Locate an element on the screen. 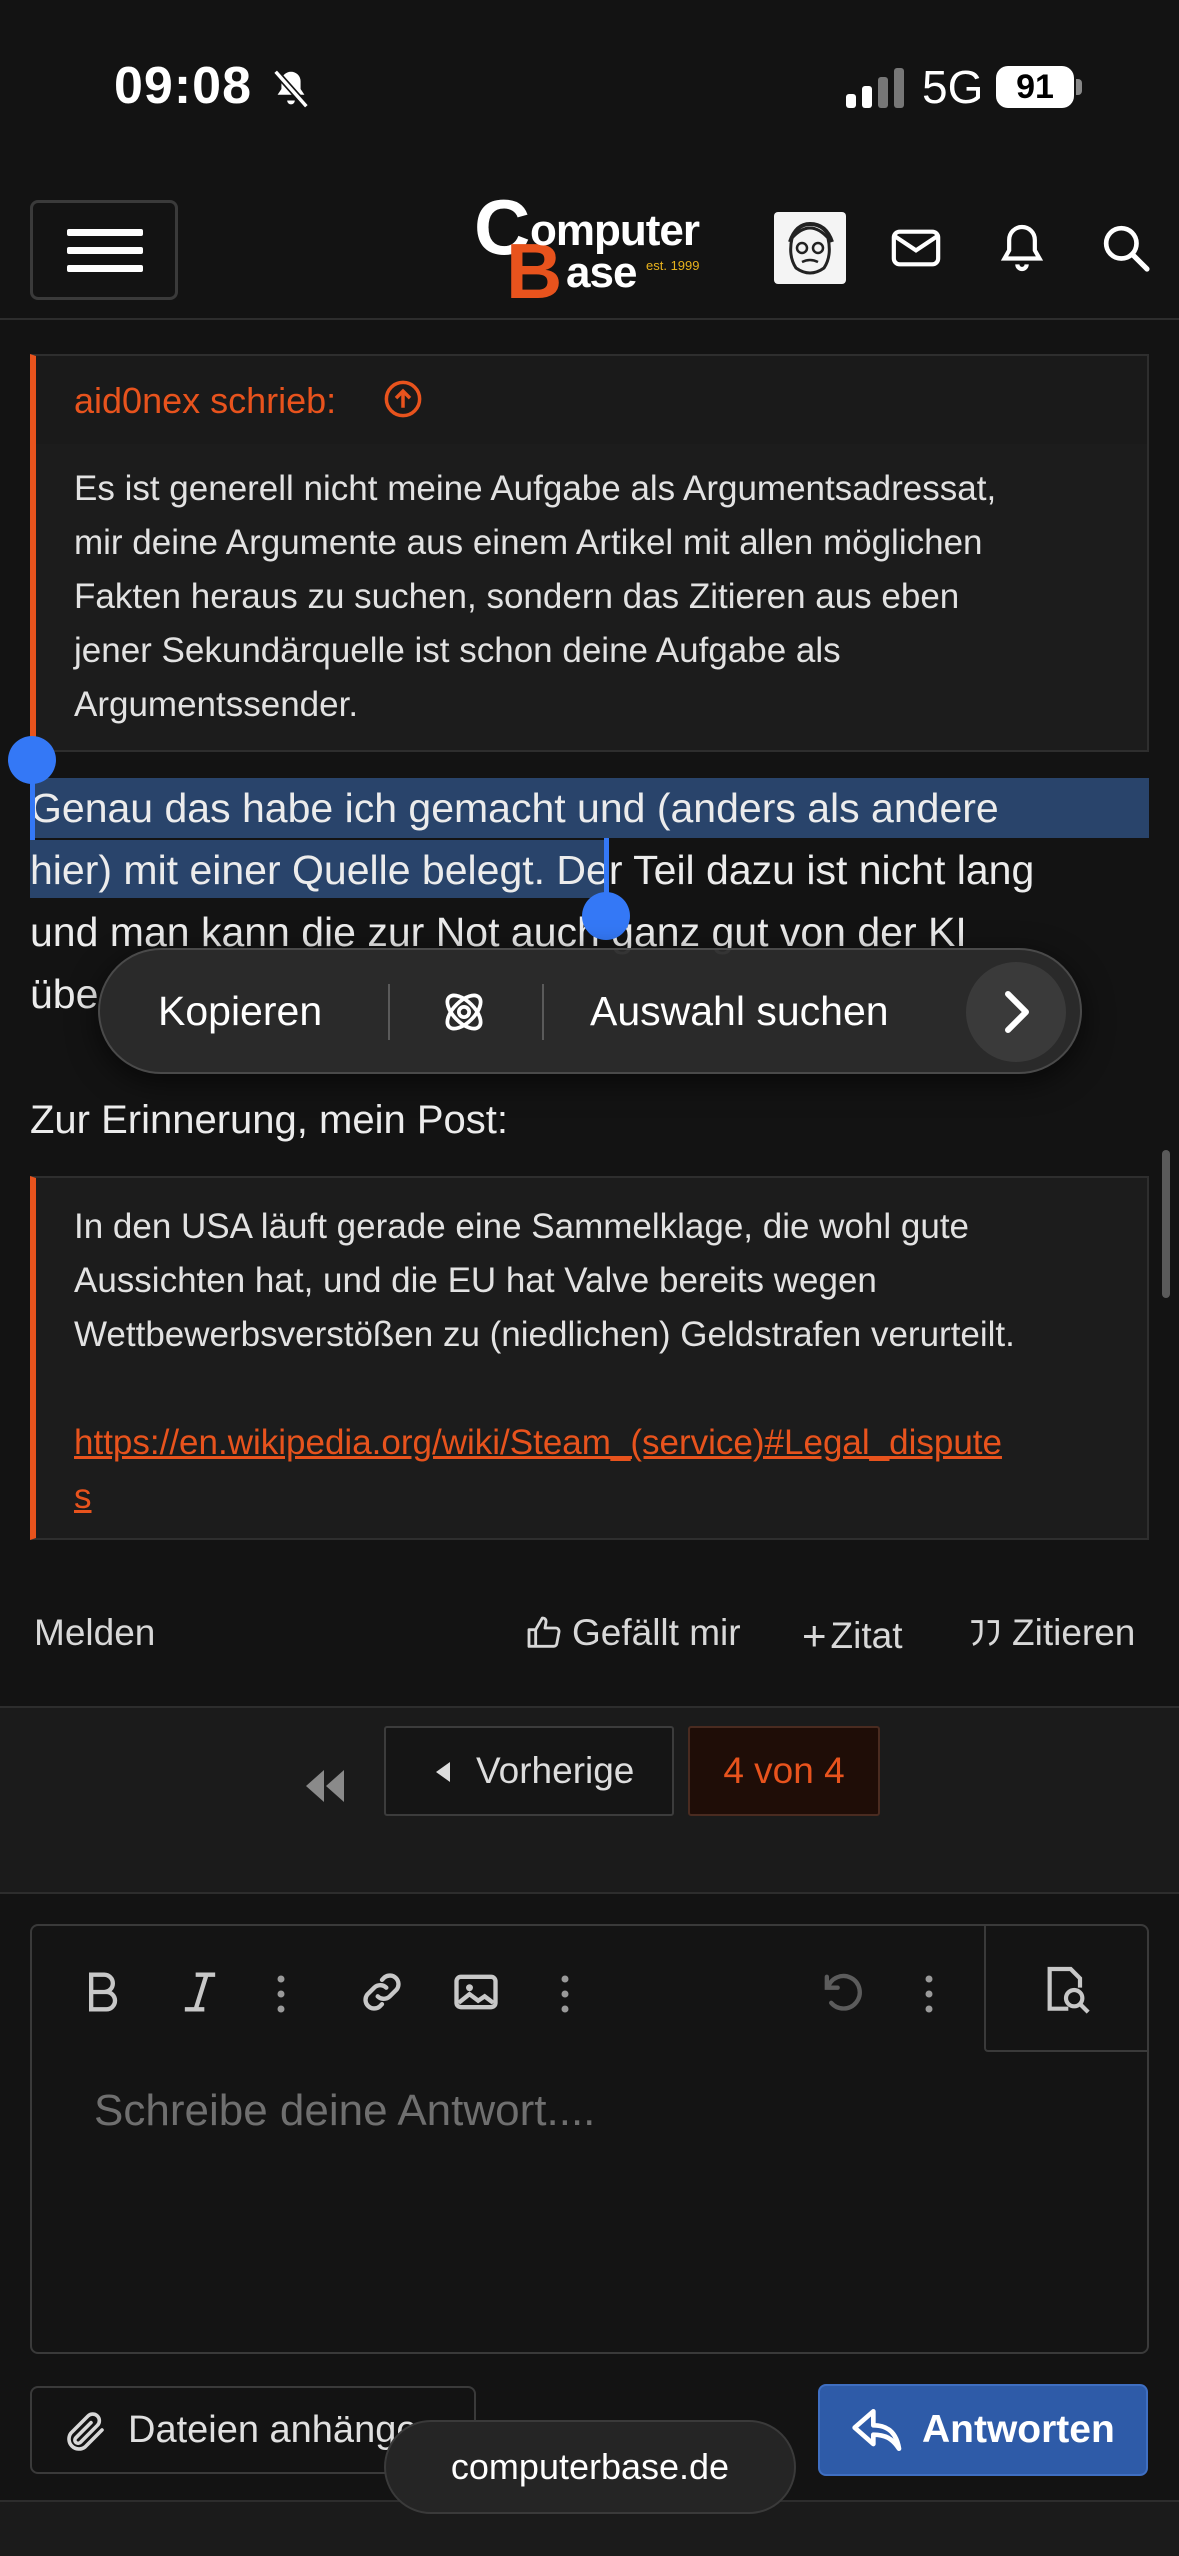  caret-left-icon is located at coordinates (443, 1772).